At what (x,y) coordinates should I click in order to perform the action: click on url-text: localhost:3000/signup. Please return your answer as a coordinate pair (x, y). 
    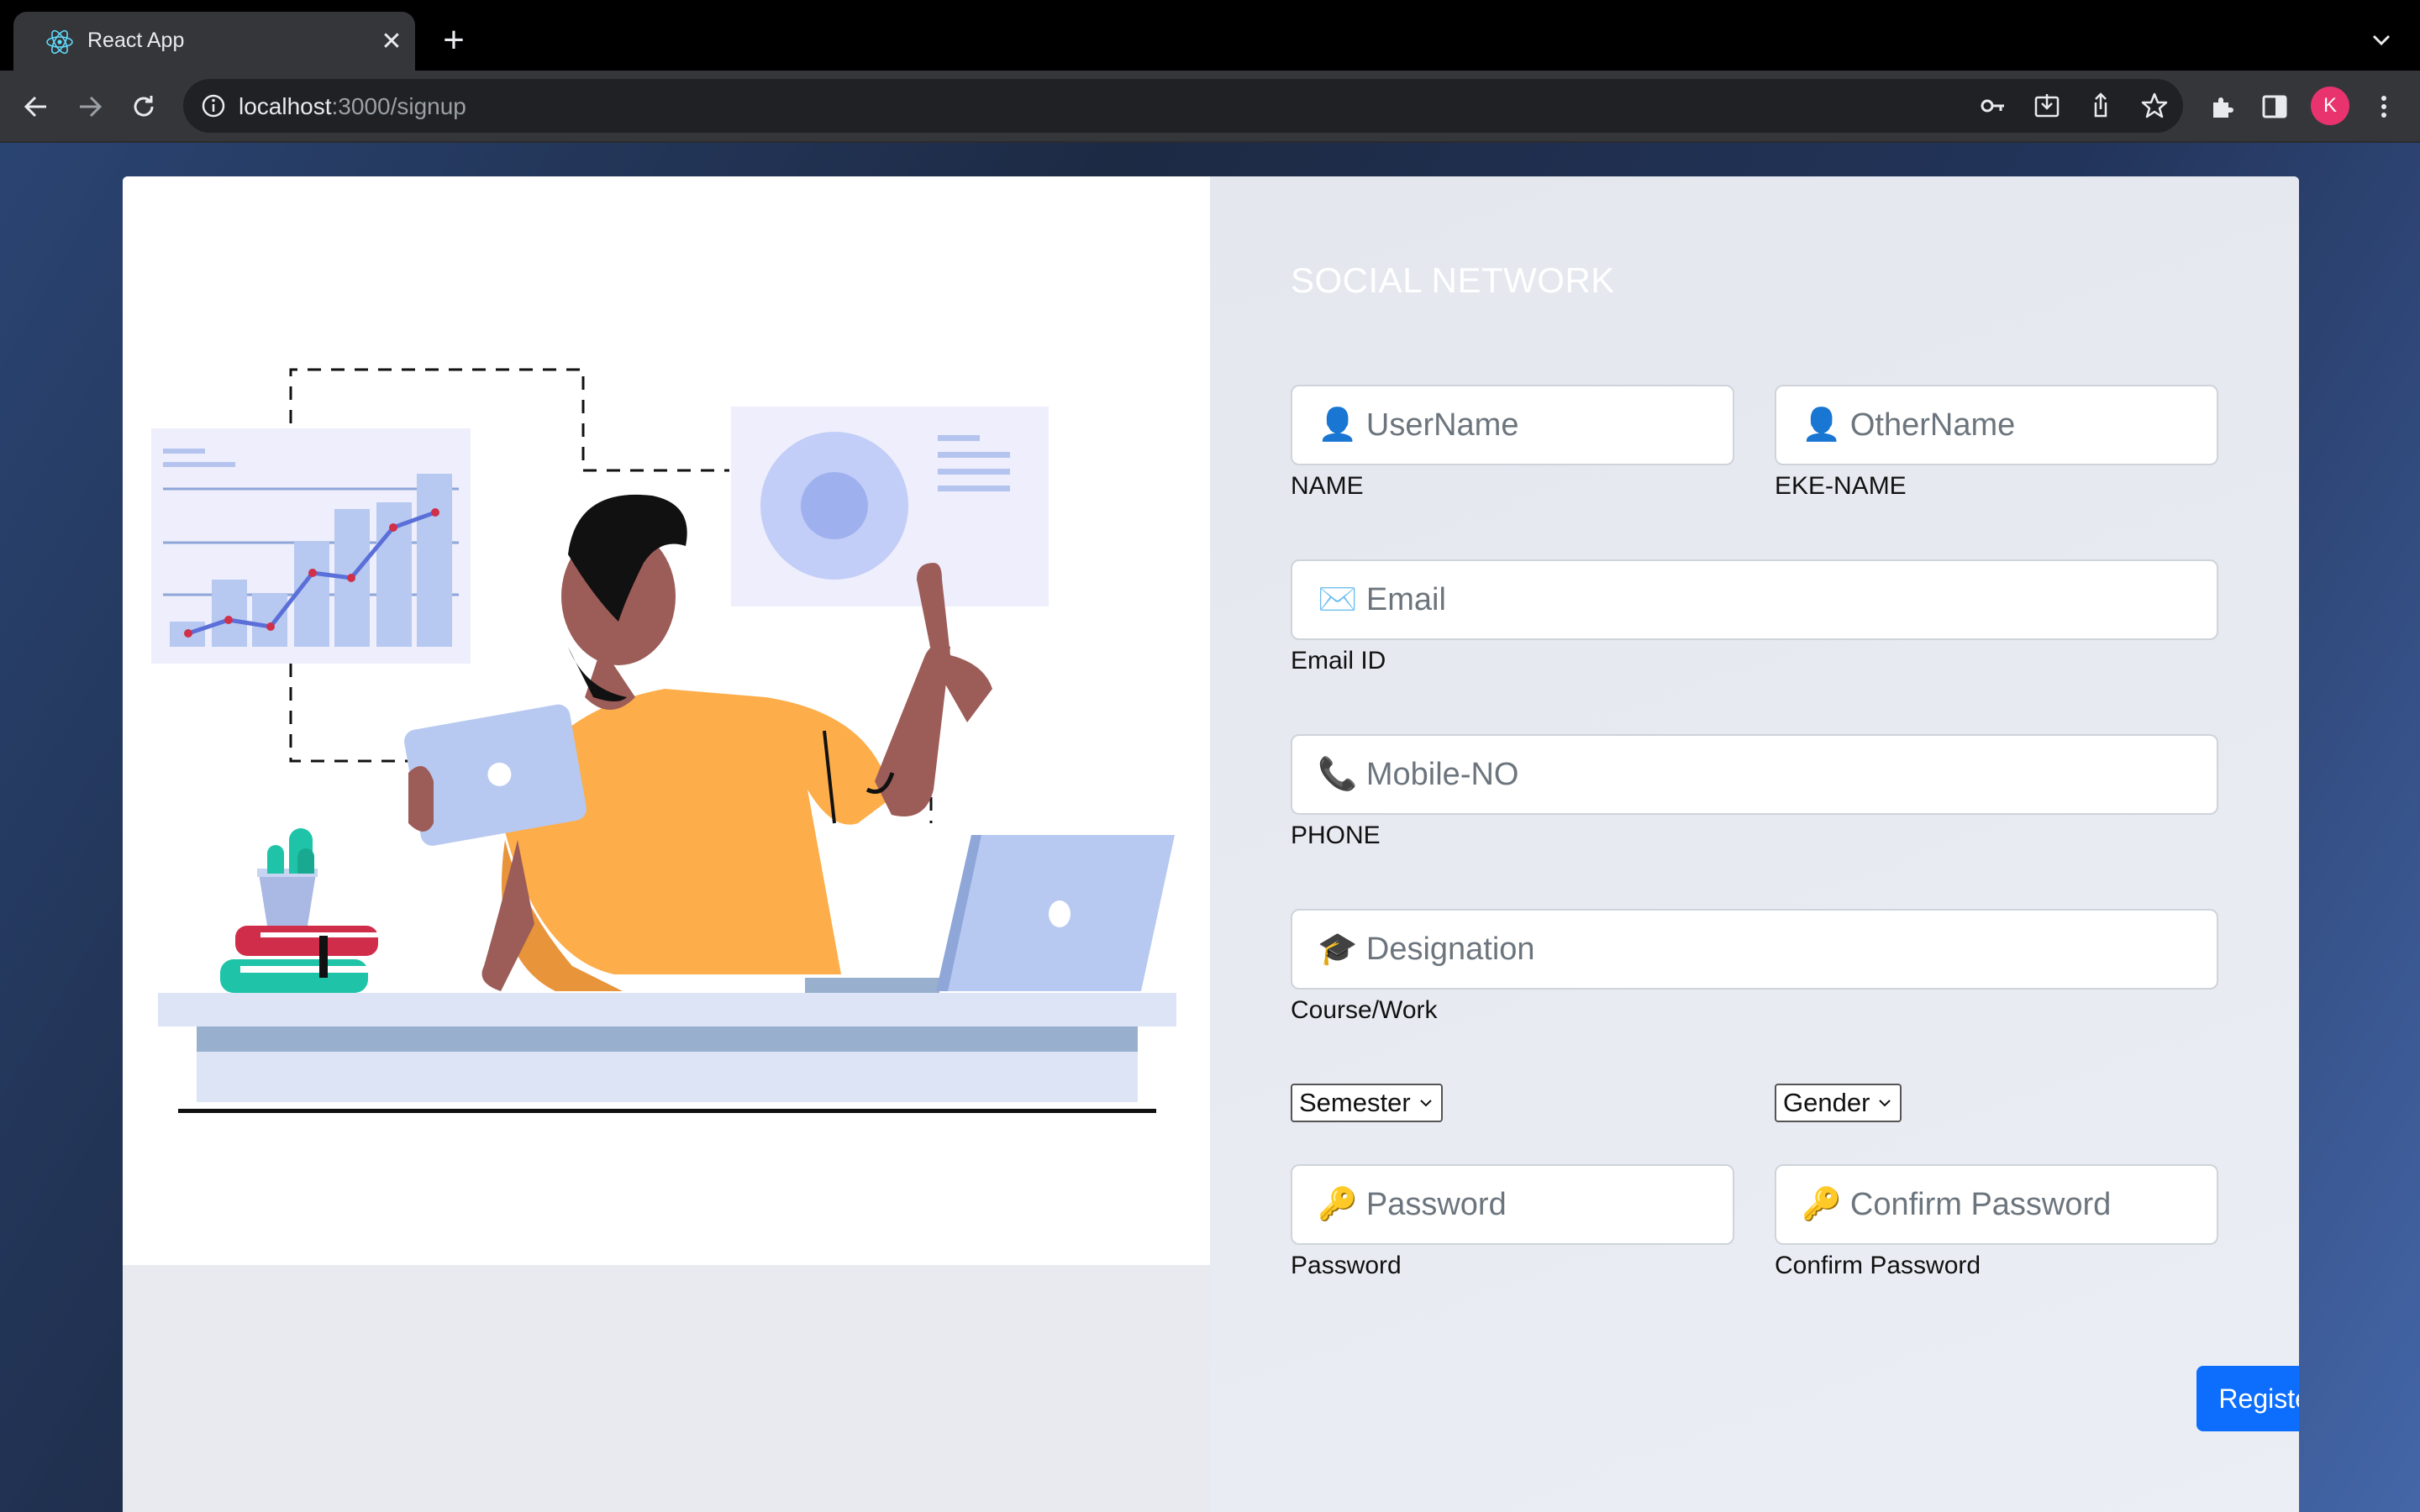
    Looking at the image, I should click on (352, 106).